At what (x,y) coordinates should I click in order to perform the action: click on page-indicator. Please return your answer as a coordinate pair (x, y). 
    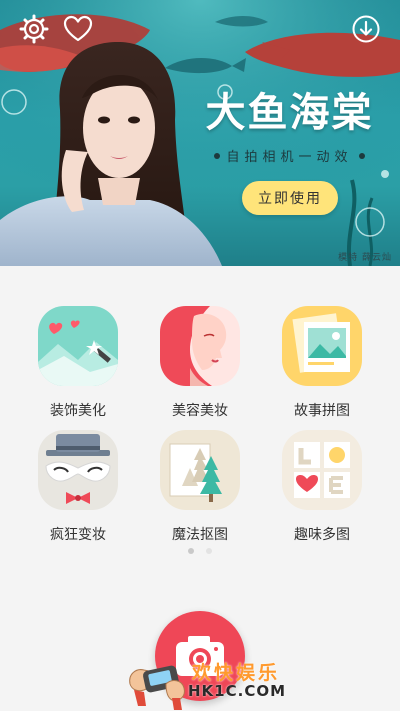
    Looking at the image, I should click on (200, 551).